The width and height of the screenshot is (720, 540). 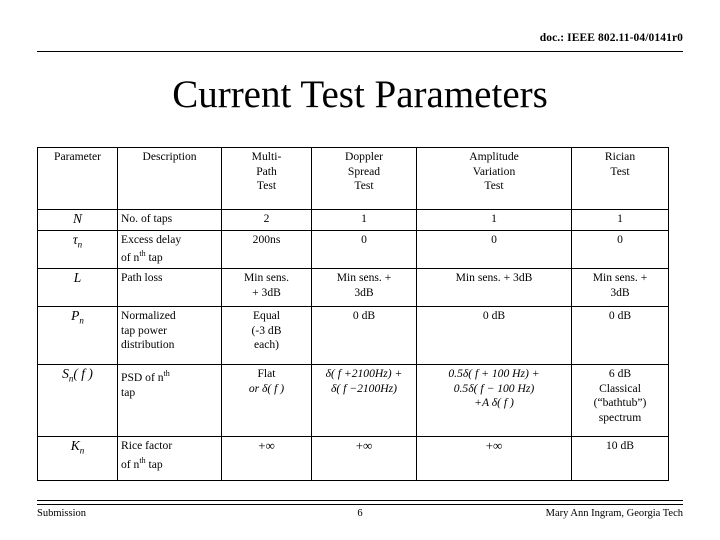 What do you see at coordinates (360, 43) in the screenshot?
I see `document-header: doc.: IEEE 802.11-04/0141r0` at bounding box center [360, 43].